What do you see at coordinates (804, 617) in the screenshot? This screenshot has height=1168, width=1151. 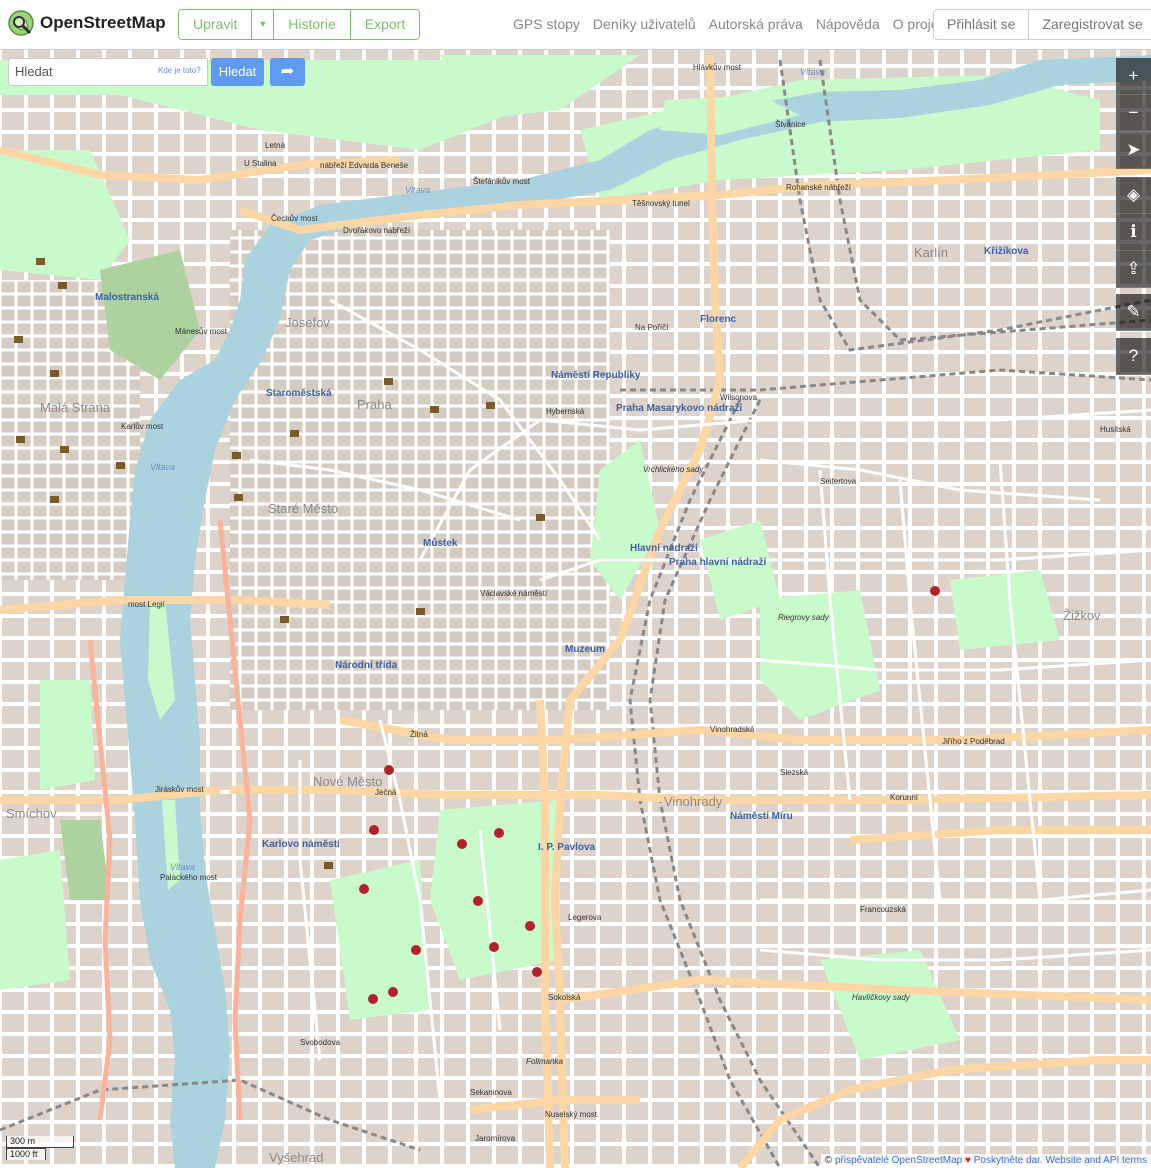 I see `park-label: Riegrovy sady` at bounding box center [804, 617].